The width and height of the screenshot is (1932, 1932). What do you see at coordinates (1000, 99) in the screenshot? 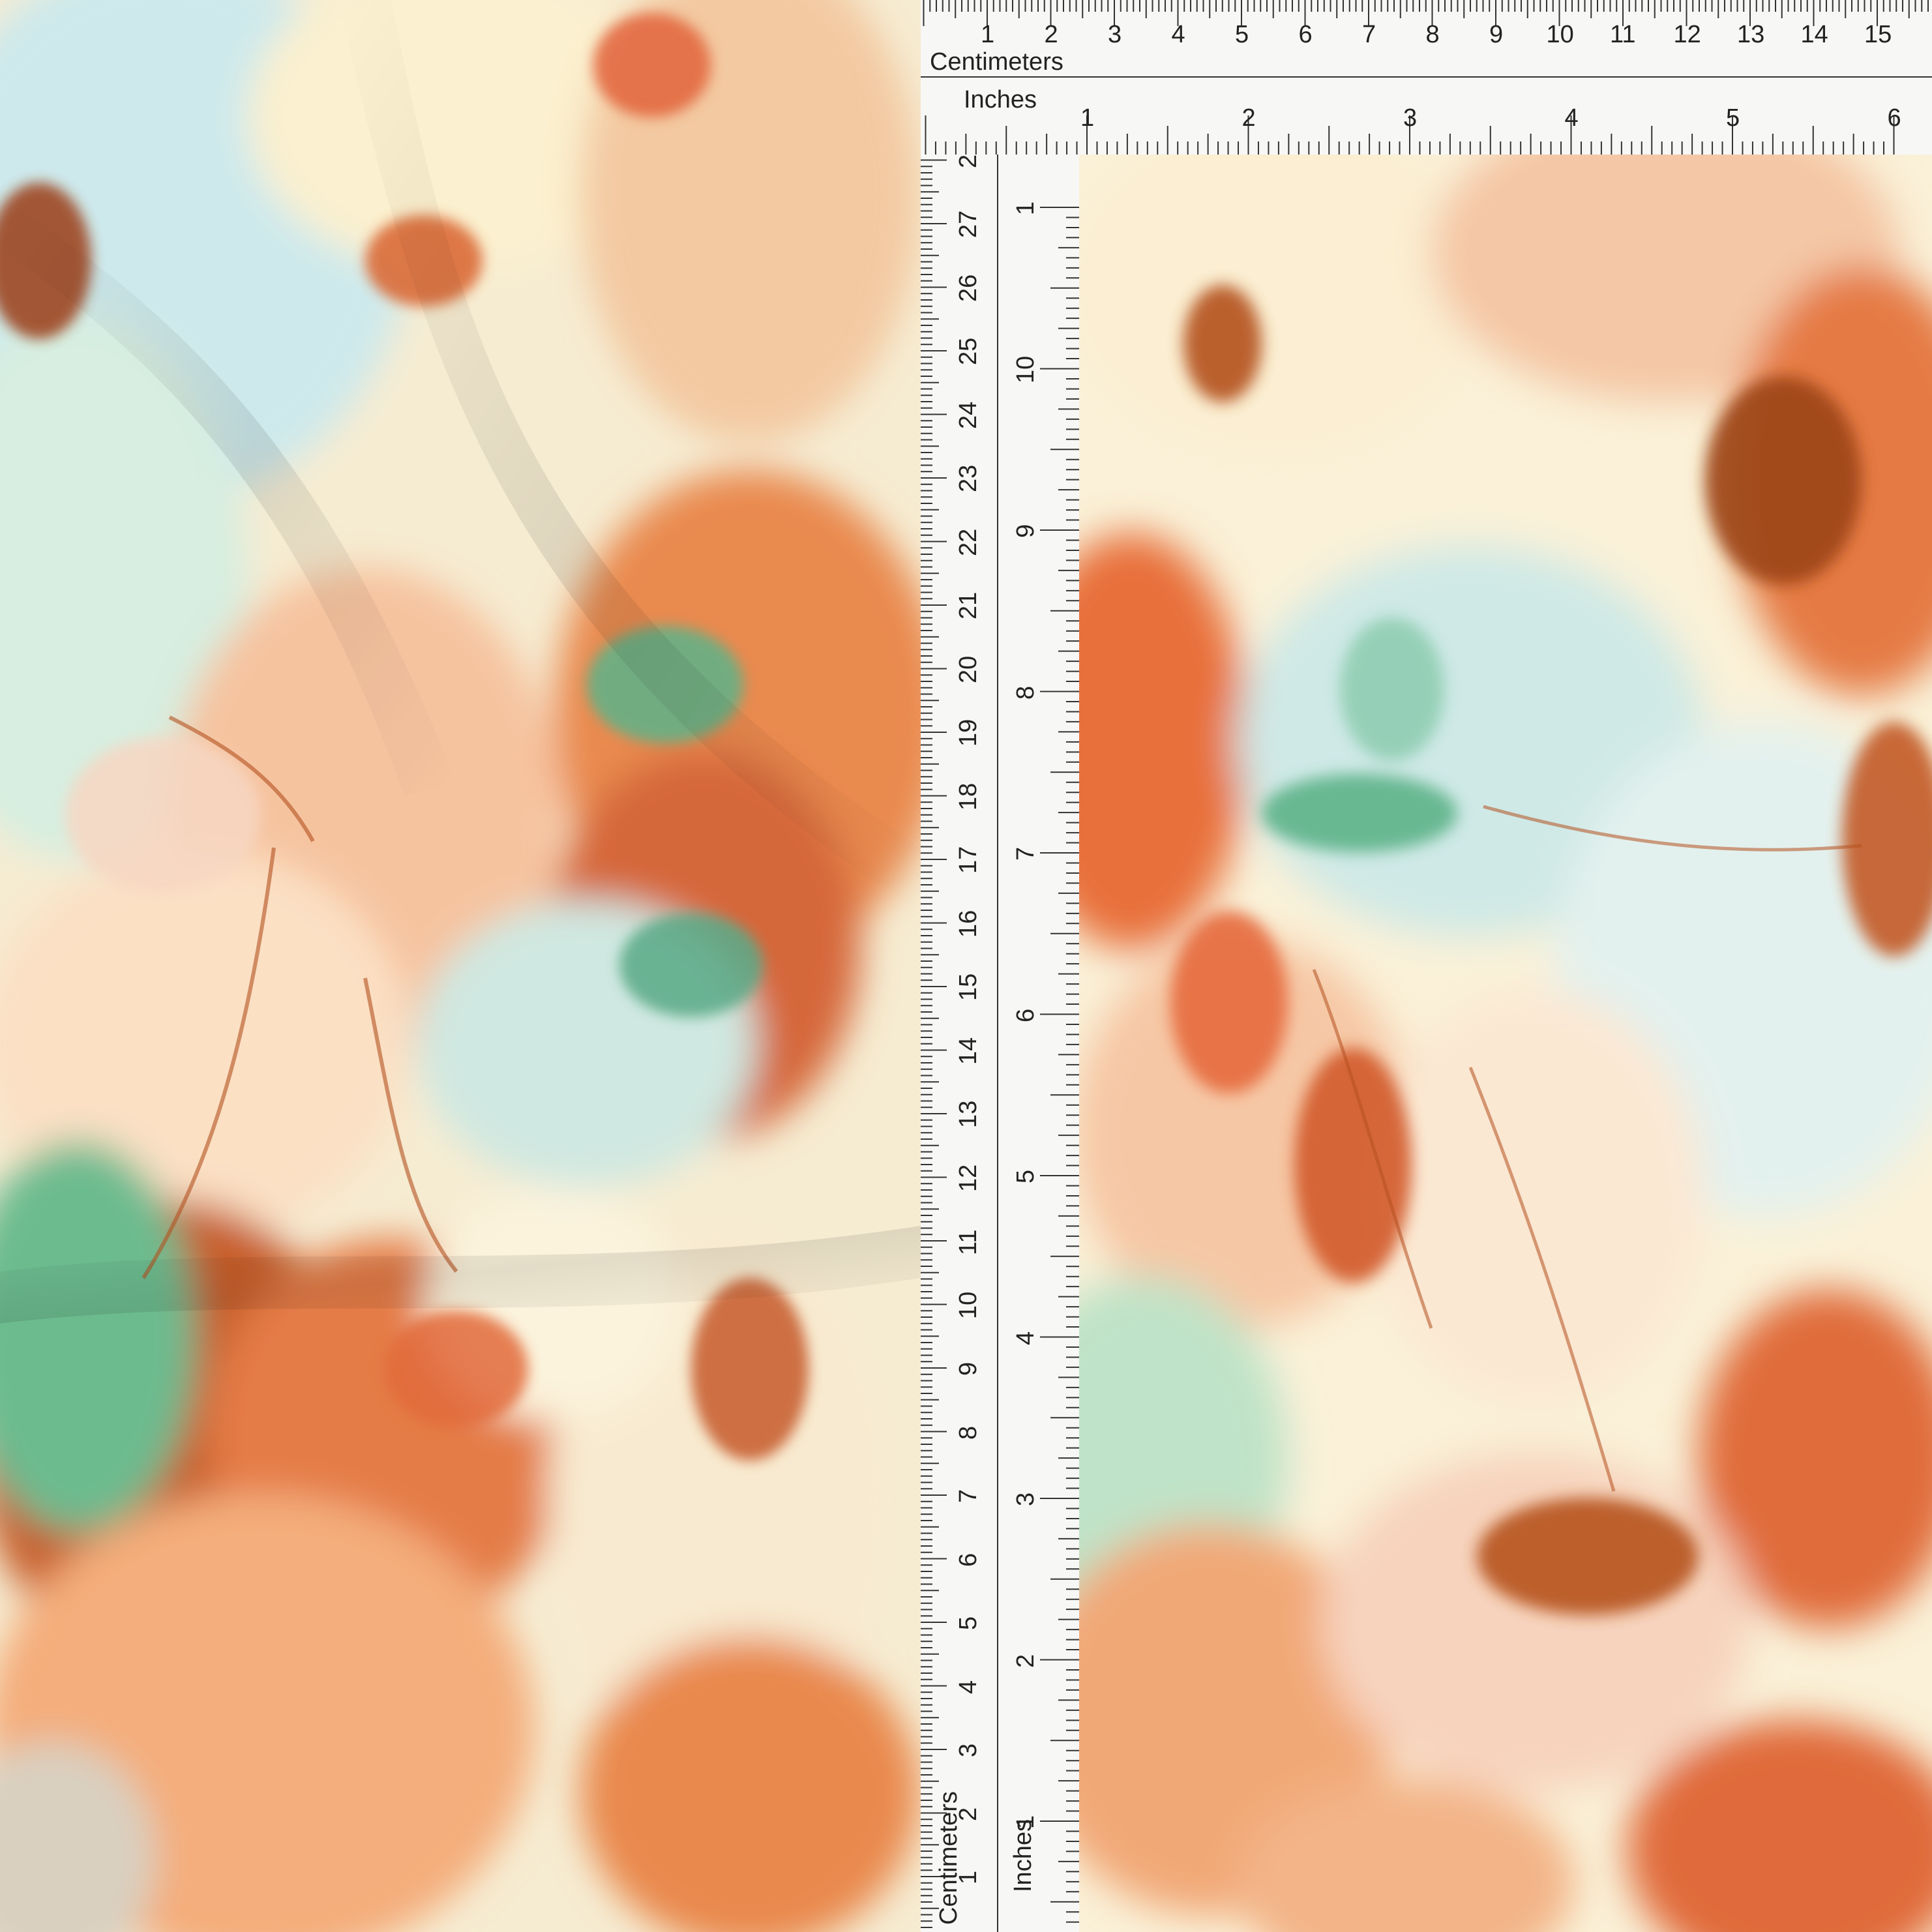
I see `horizontal-ruler-inches-label: Inches` at bounding box center [1000, 99].